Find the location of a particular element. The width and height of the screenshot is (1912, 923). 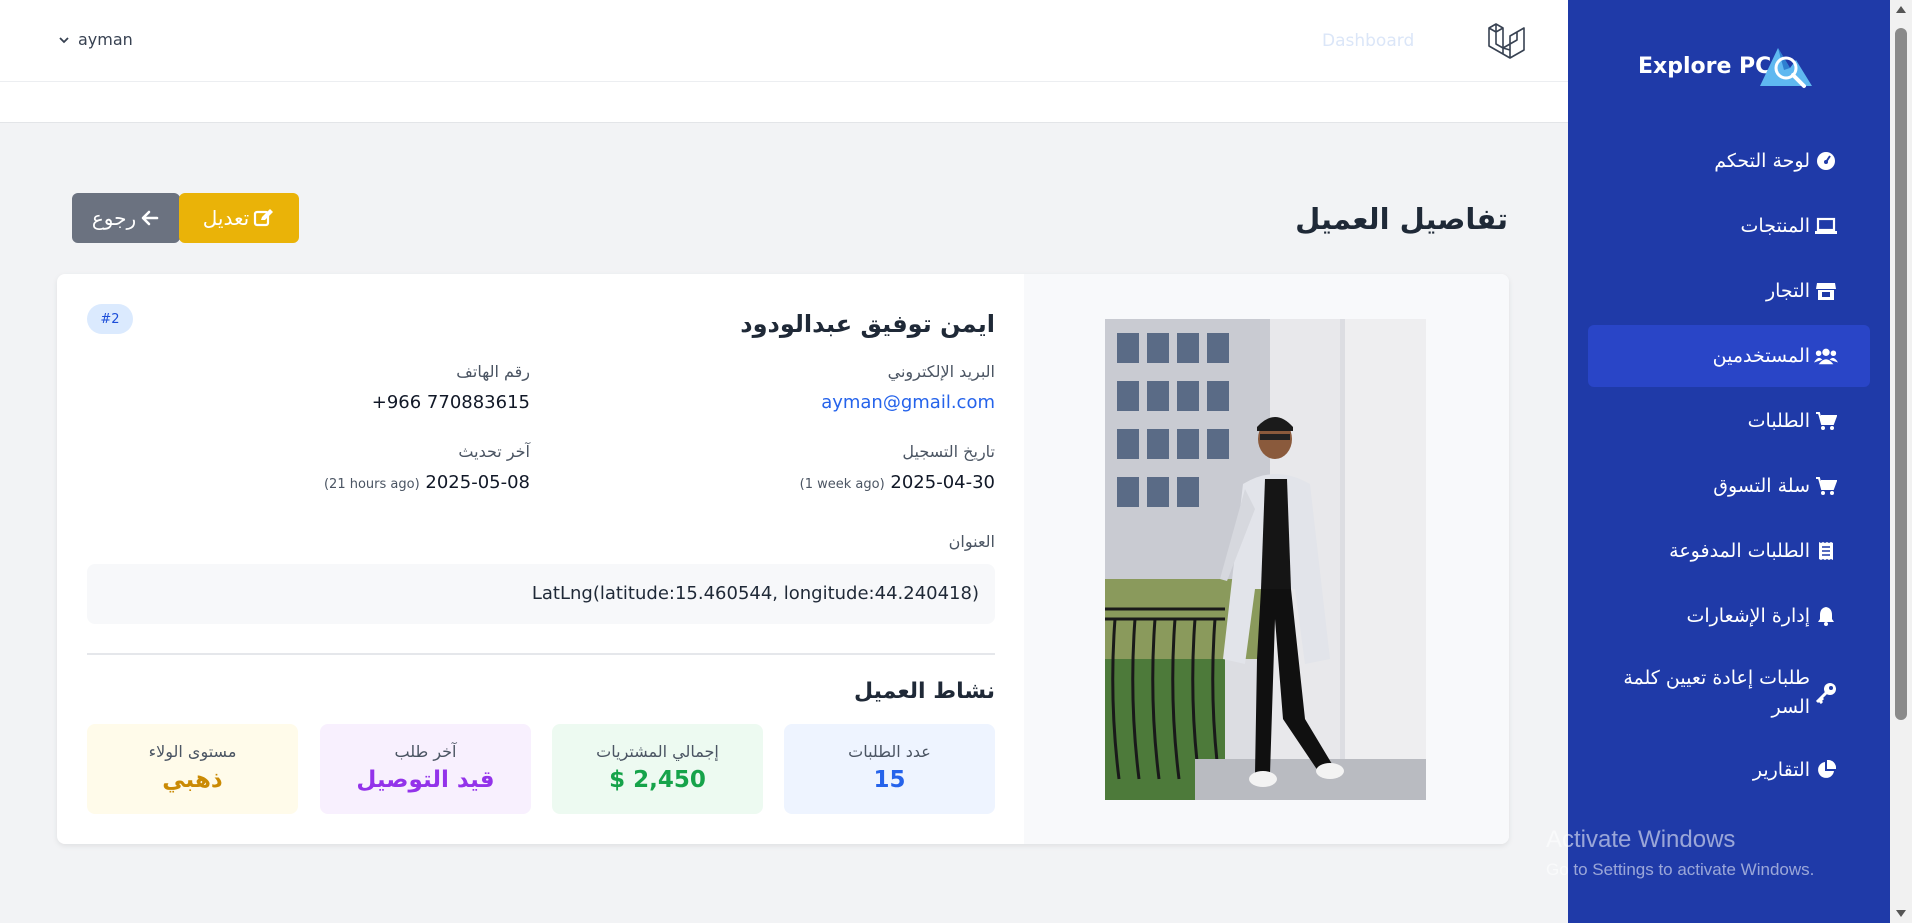

sidebar-item-paid-orders: الطلبات المدفوعة is located at coordinates (1729, 551).